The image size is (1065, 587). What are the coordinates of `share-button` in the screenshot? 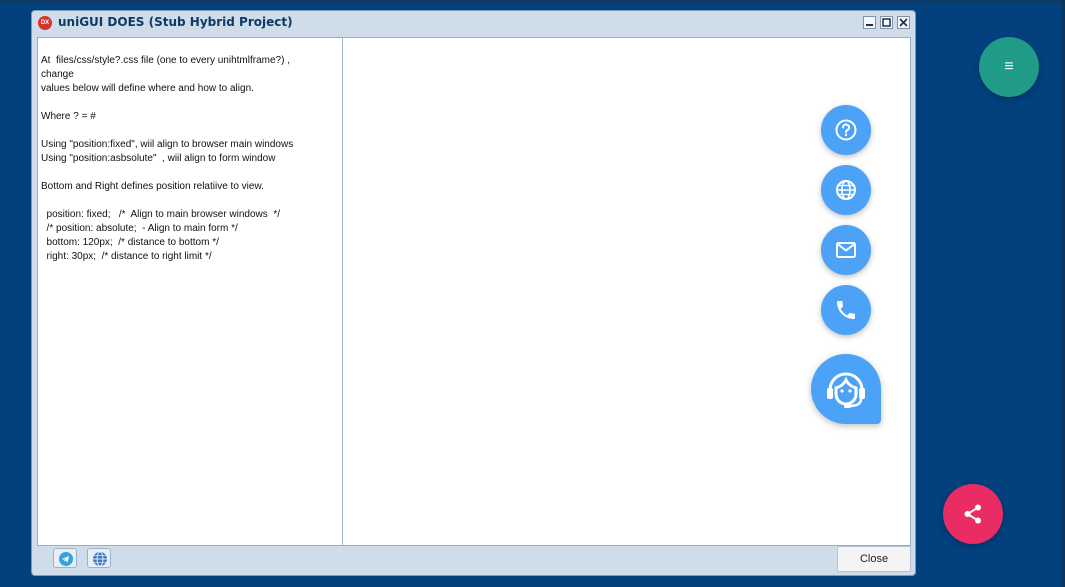 It's located at (973, 514).